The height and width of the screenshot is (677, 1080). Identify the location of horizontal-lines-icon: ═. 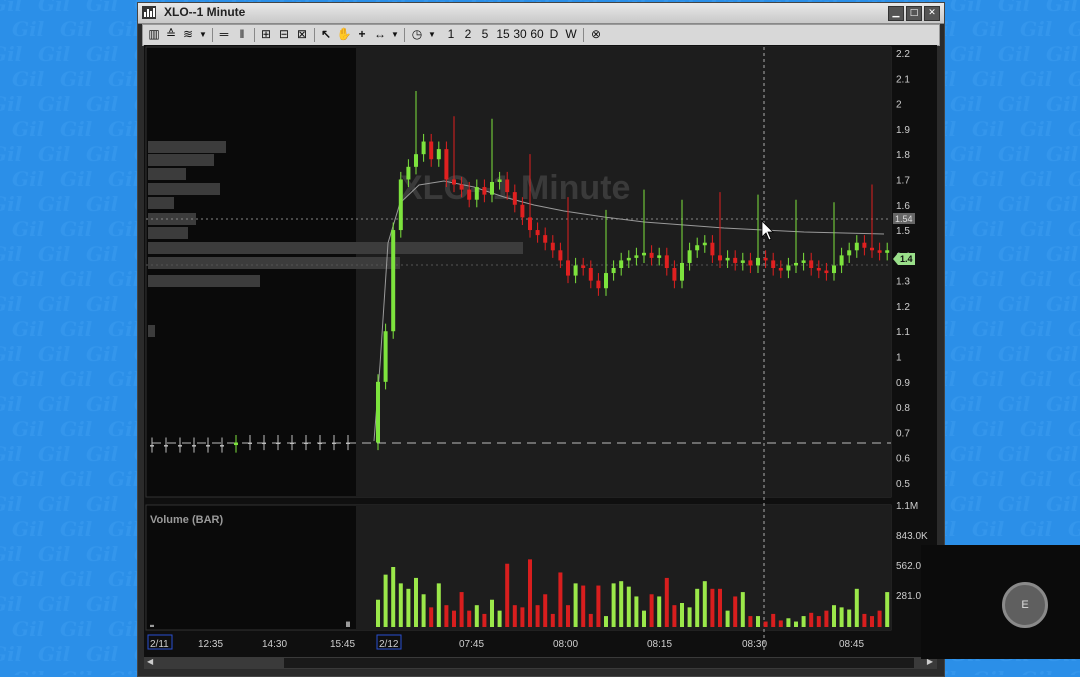
(224, 34).